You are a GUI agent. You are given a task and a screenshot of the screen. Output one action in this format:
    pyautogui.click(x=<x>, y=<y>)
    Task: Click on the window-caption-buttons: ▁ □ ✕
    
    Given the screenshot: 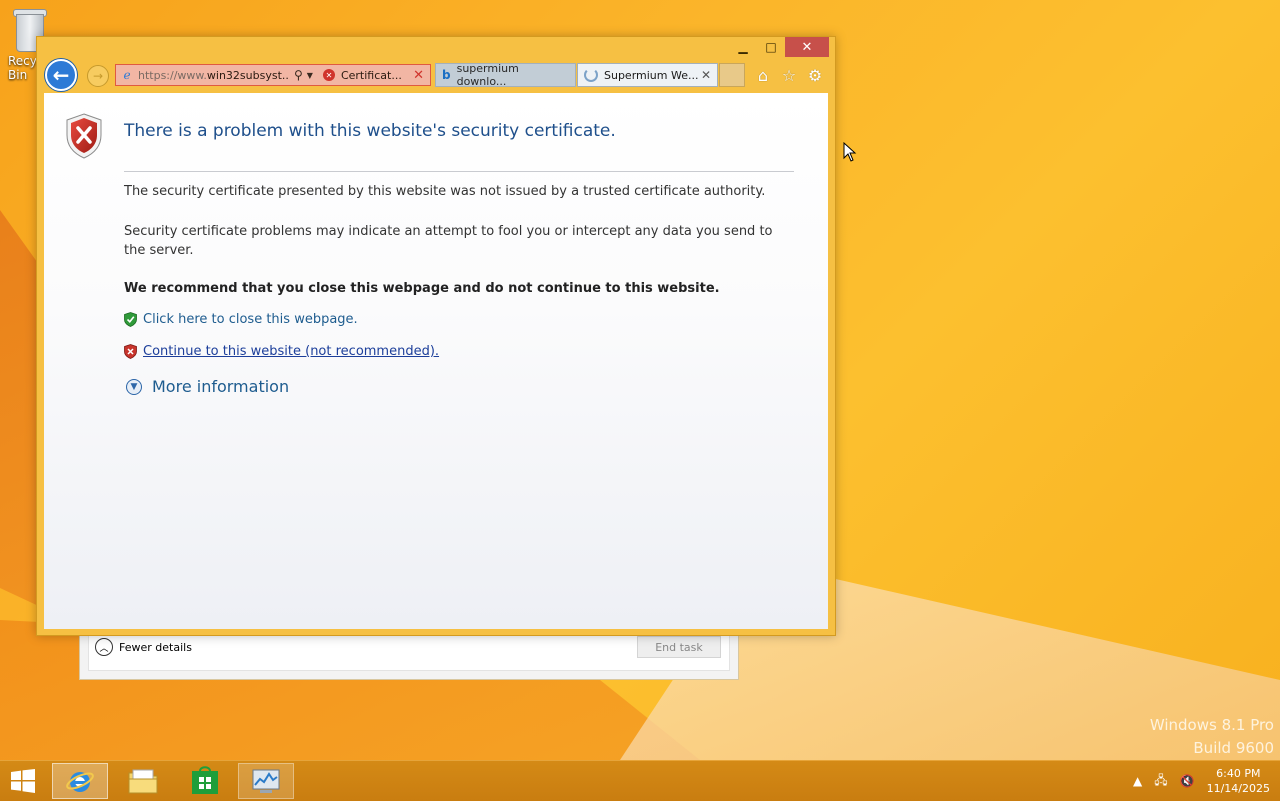 What is the action you would take?
    pyautogui.click(x=779, y=47)
    